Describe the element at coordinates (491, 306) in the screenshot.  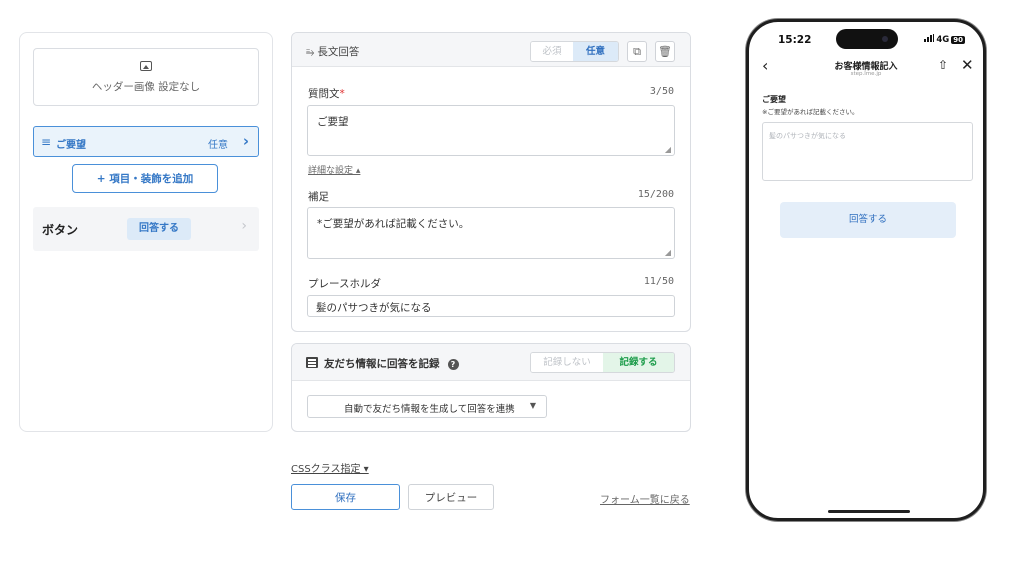
I see `placeholder-input: 髪のパサつきが気になる` at that location.